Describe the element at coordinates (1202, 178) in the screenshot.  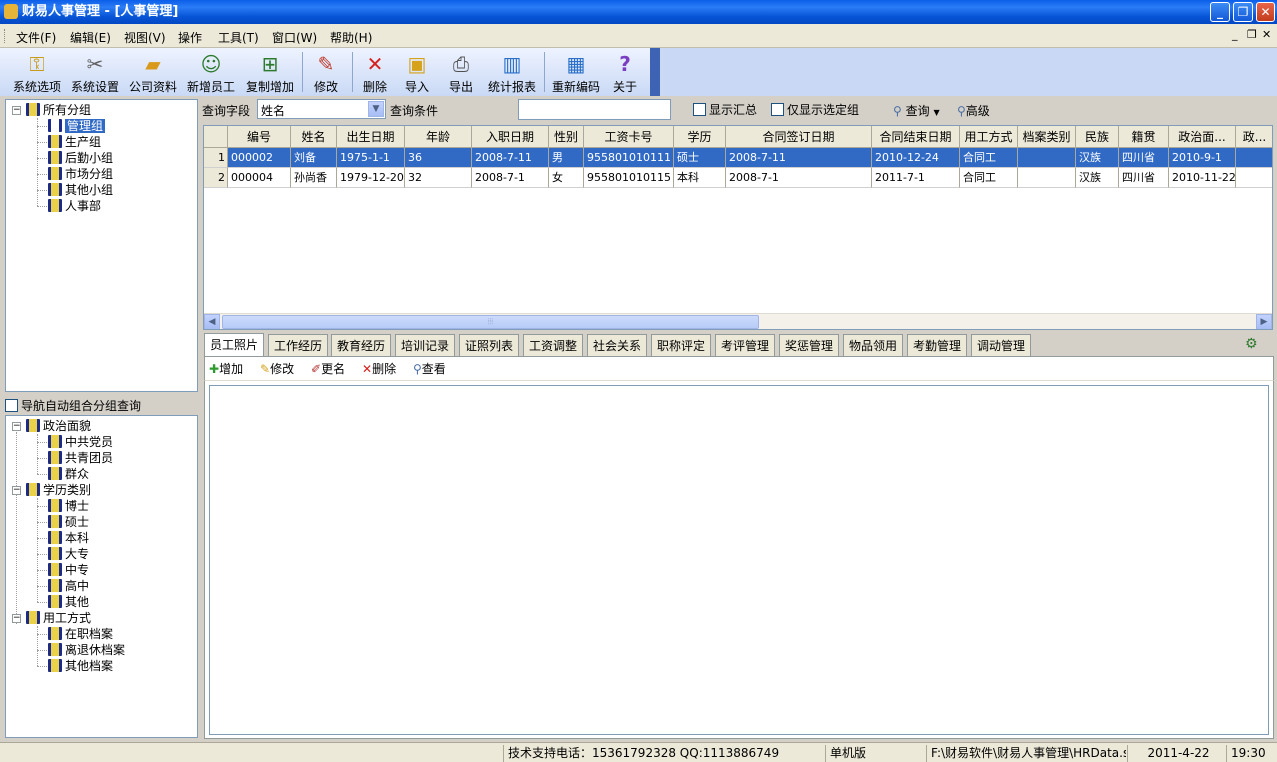
I see `table-cell: 2010-11-22` at that location.